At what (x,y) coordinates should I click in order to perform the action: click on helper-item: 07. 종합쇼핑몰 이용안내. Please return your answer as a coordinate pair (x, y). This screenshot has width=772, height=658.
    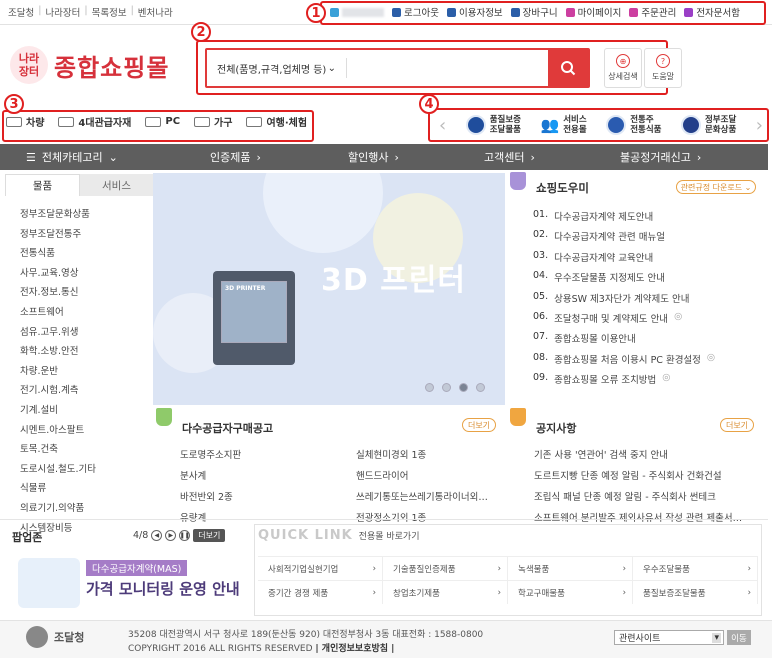
    Looking at the image, I should click on (624, 338).